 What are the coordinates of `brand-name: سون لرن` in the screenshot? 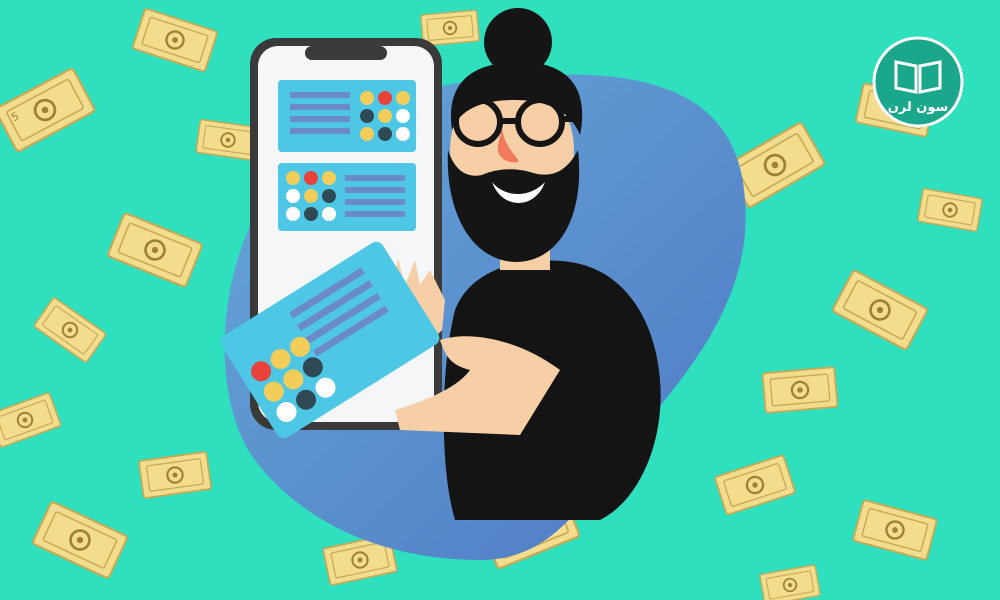 It's located at (918, 107).